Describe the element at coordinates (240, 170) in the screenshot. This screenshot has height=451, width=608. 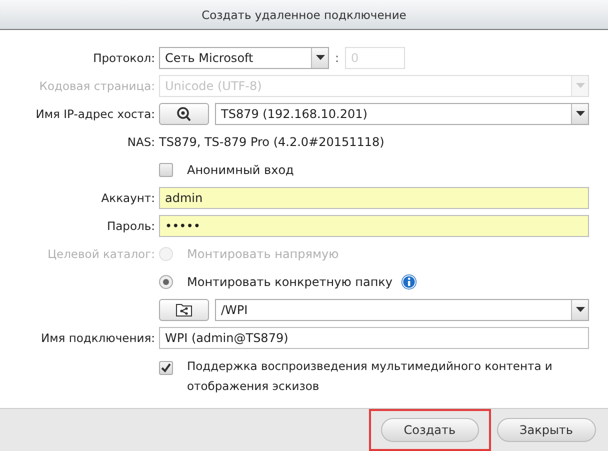
I see `checkbox-label: Анонимный вход` at that location.